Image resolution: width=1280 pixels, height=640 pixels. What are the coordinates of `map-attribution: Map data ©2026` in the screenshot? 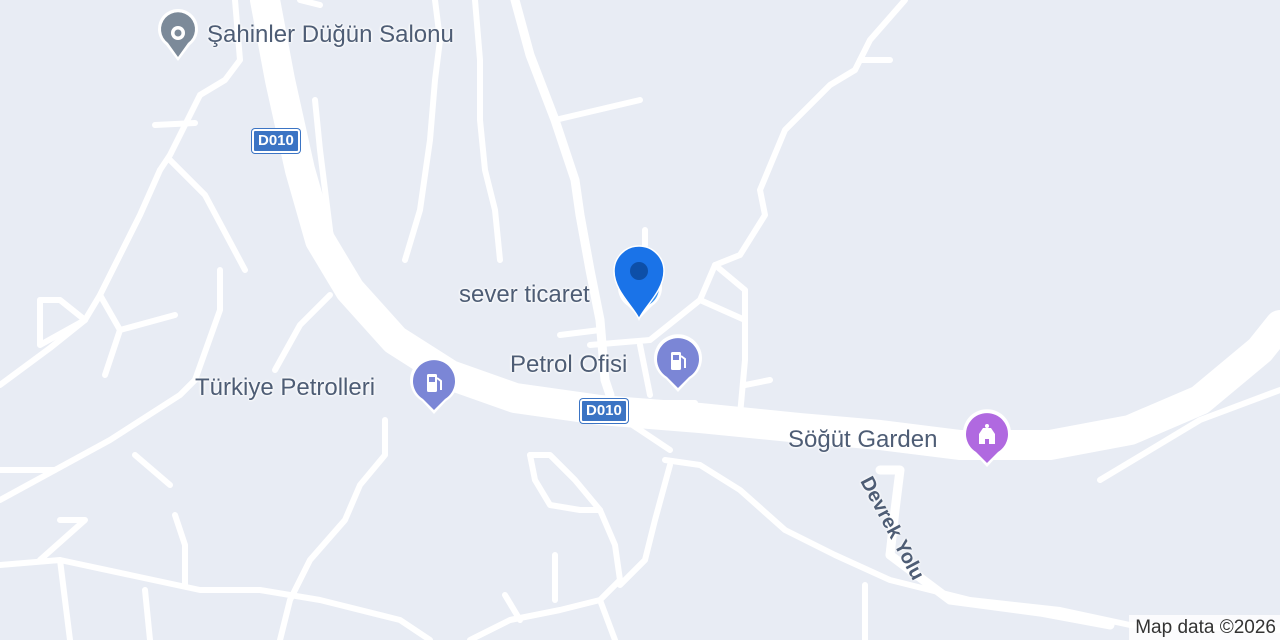 It's located at (1204, 627).